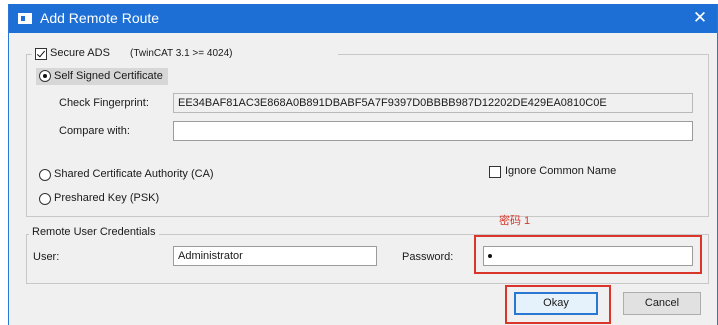  I want to click on cancel-button: Cancel, so click(662, 303).